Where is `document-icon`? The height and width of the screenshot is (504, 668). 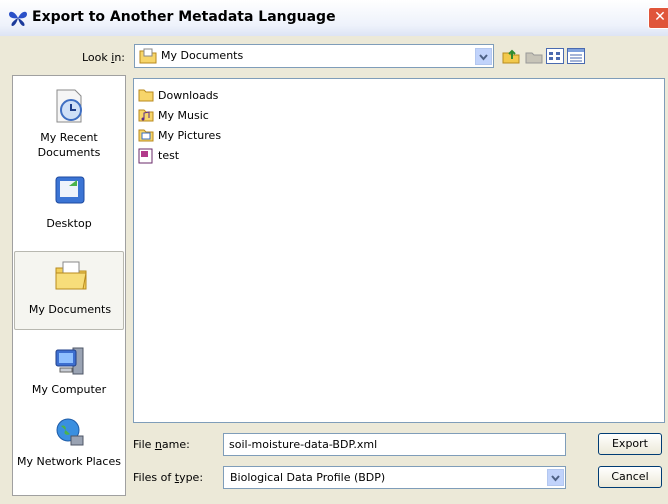 document-icon is located at coordinates (145, 156).